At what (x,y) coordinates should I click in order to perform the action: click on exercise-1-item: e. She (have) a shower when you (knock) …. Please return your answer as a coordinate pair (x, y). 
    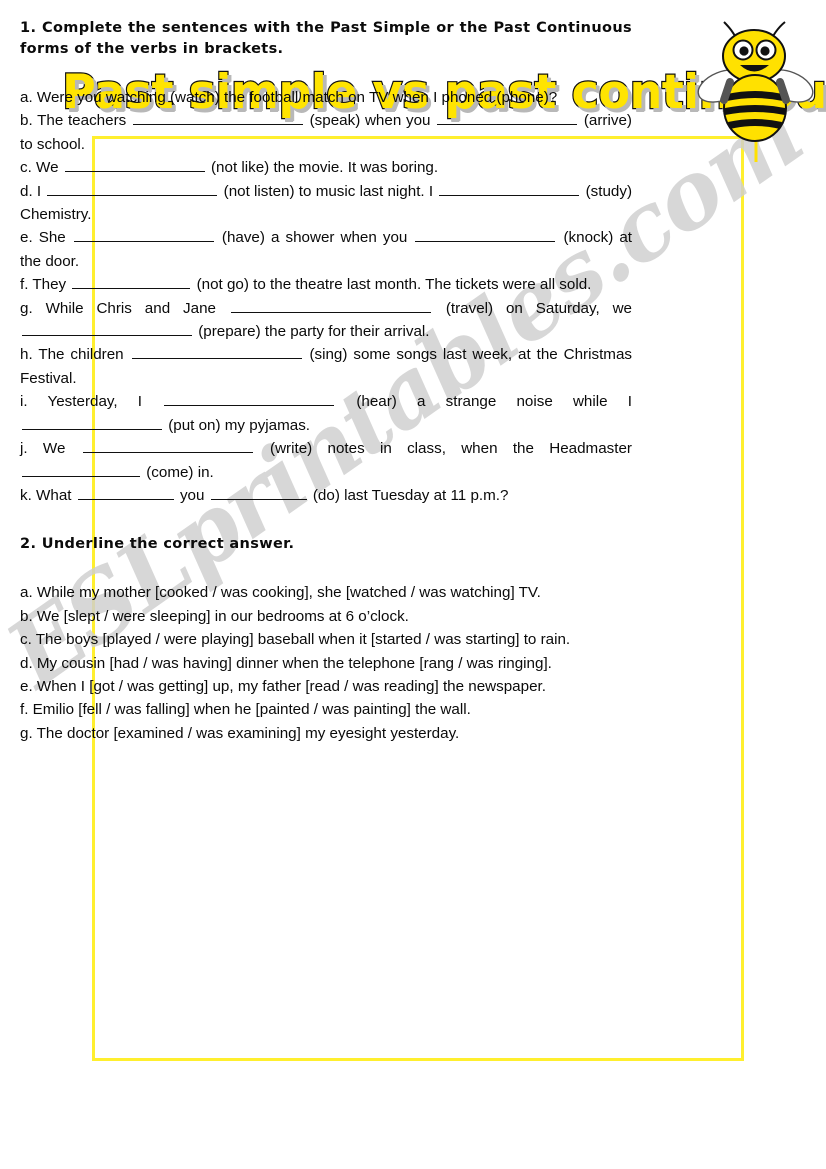
    Looking at the image, I should click on (326, 249).